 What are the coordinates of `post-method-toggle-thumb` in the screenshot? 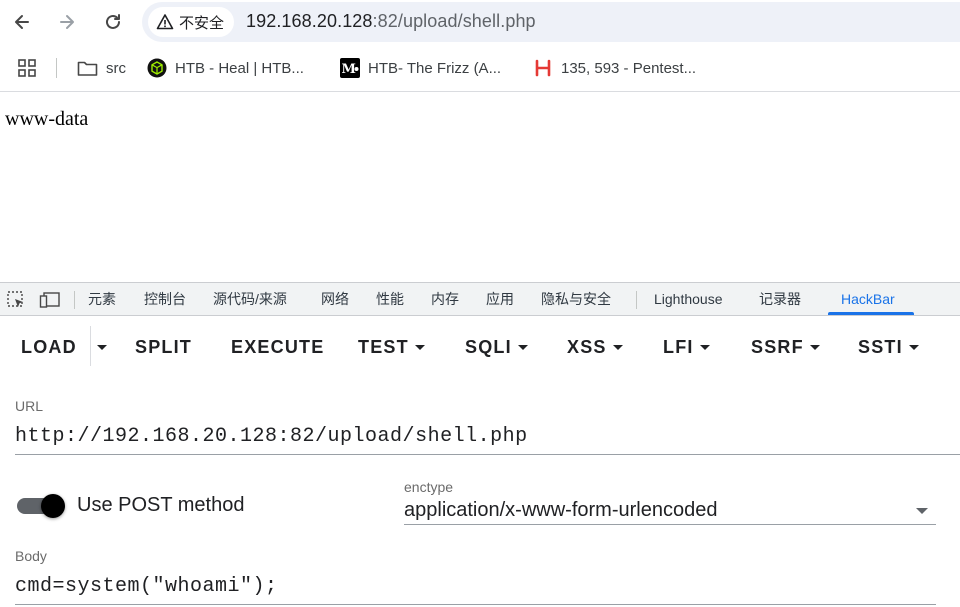 It's located at (53, 506).